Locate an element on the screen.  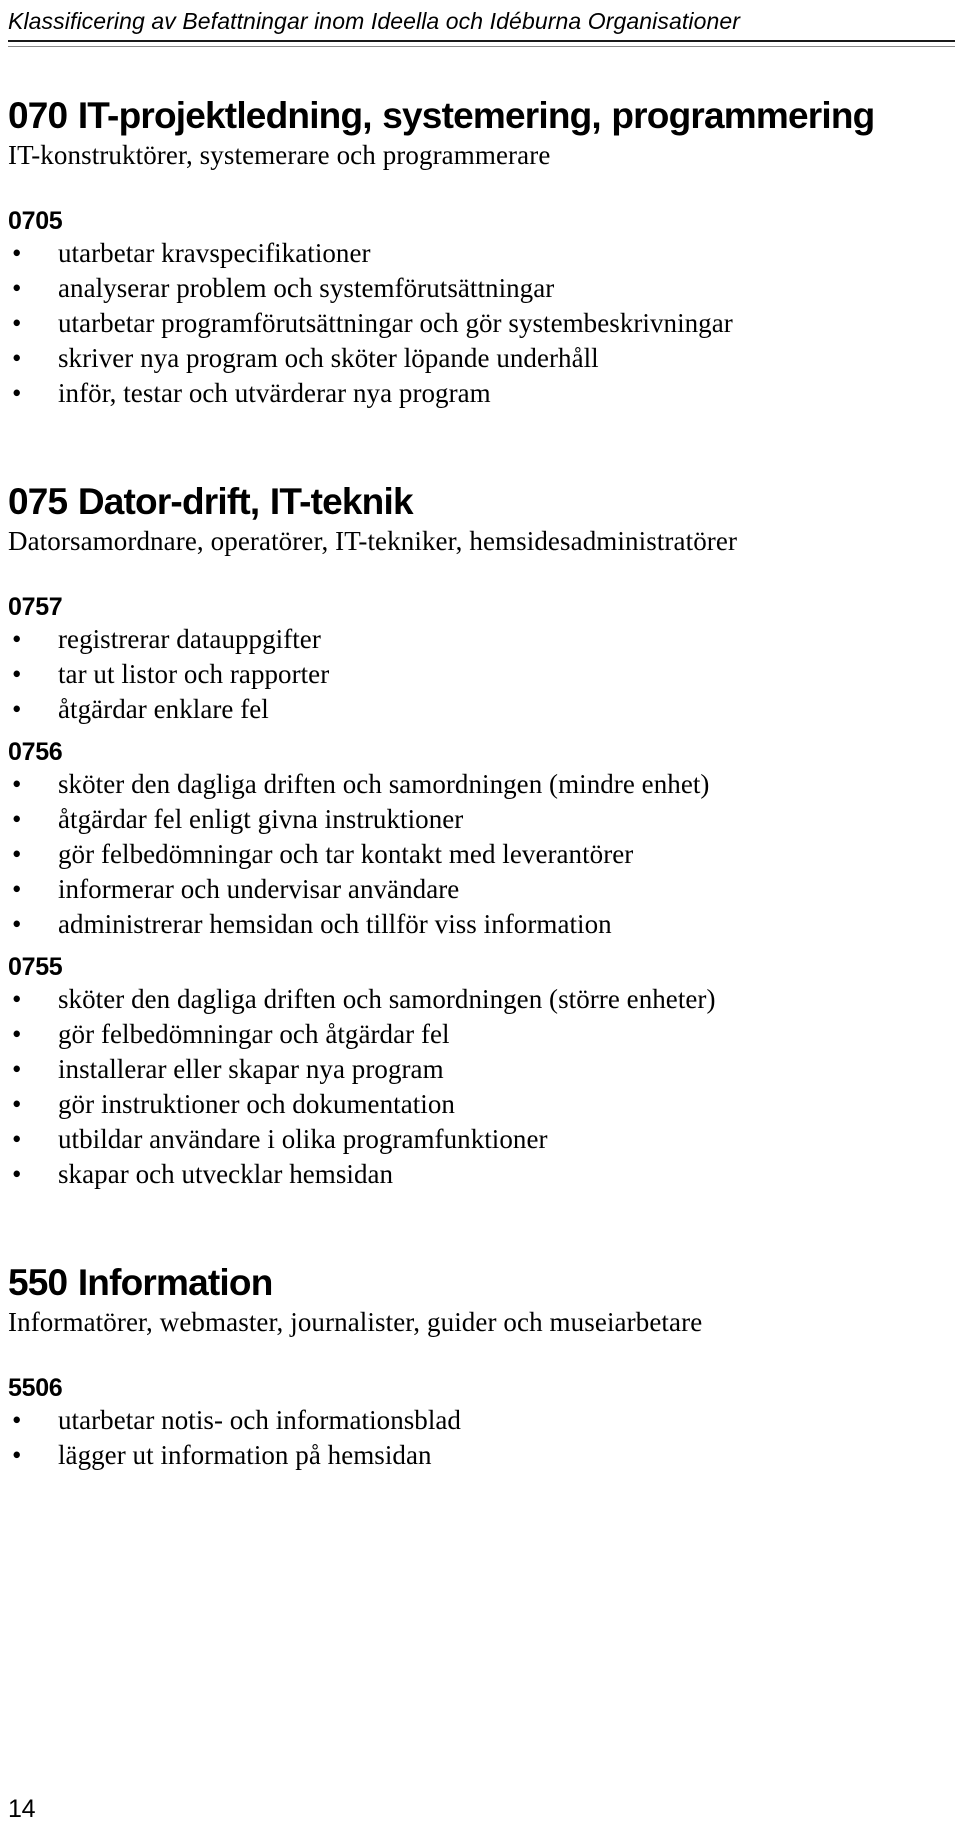
duty-text: registrerar datauppgifter is located at coordinates (189, 639).